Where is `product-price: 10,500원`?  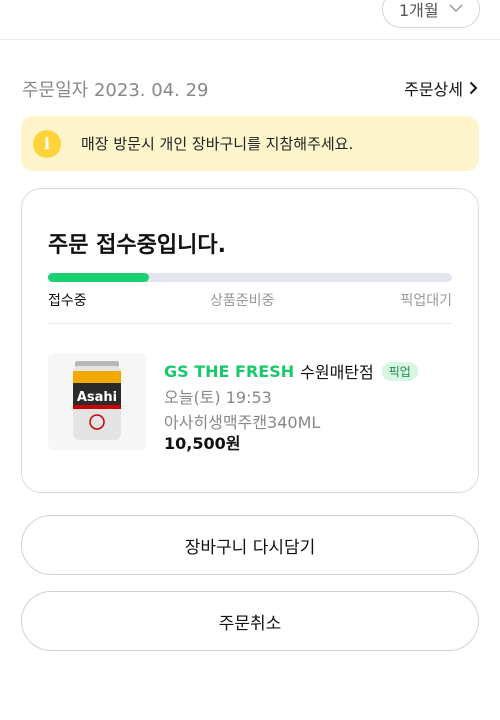 product-price: 10,500원 is located at coordinates (202, 443).